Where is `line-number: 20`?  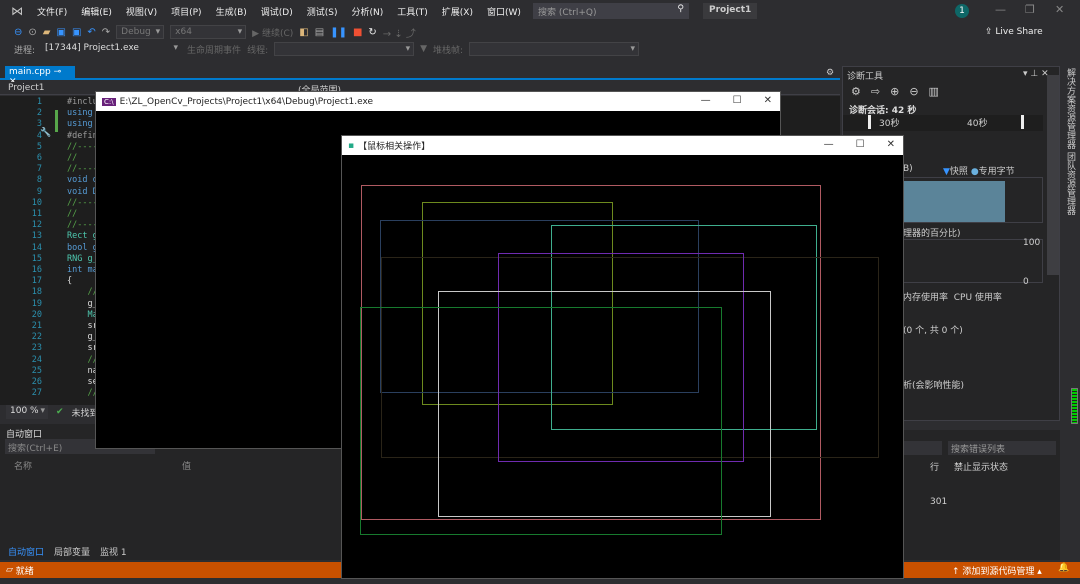
line-number: 20 is located at coordinates (36, 314).